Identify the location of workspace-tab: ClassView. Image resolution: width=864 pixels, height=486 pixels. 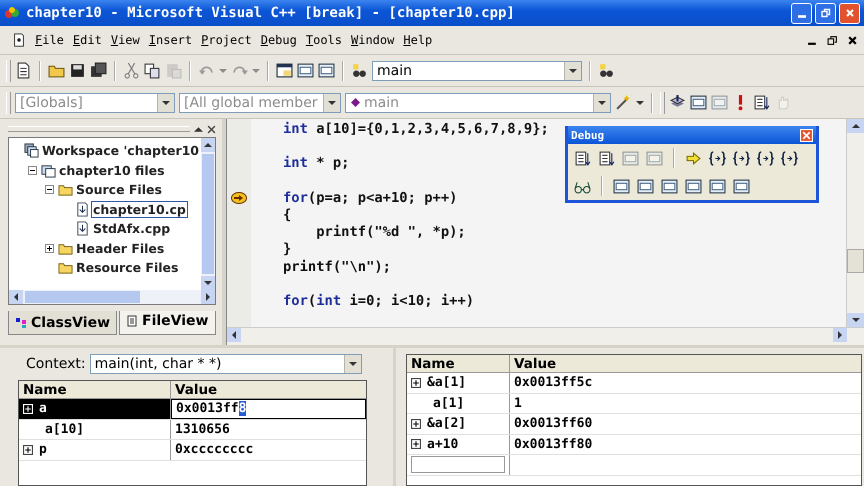
(63, 323).